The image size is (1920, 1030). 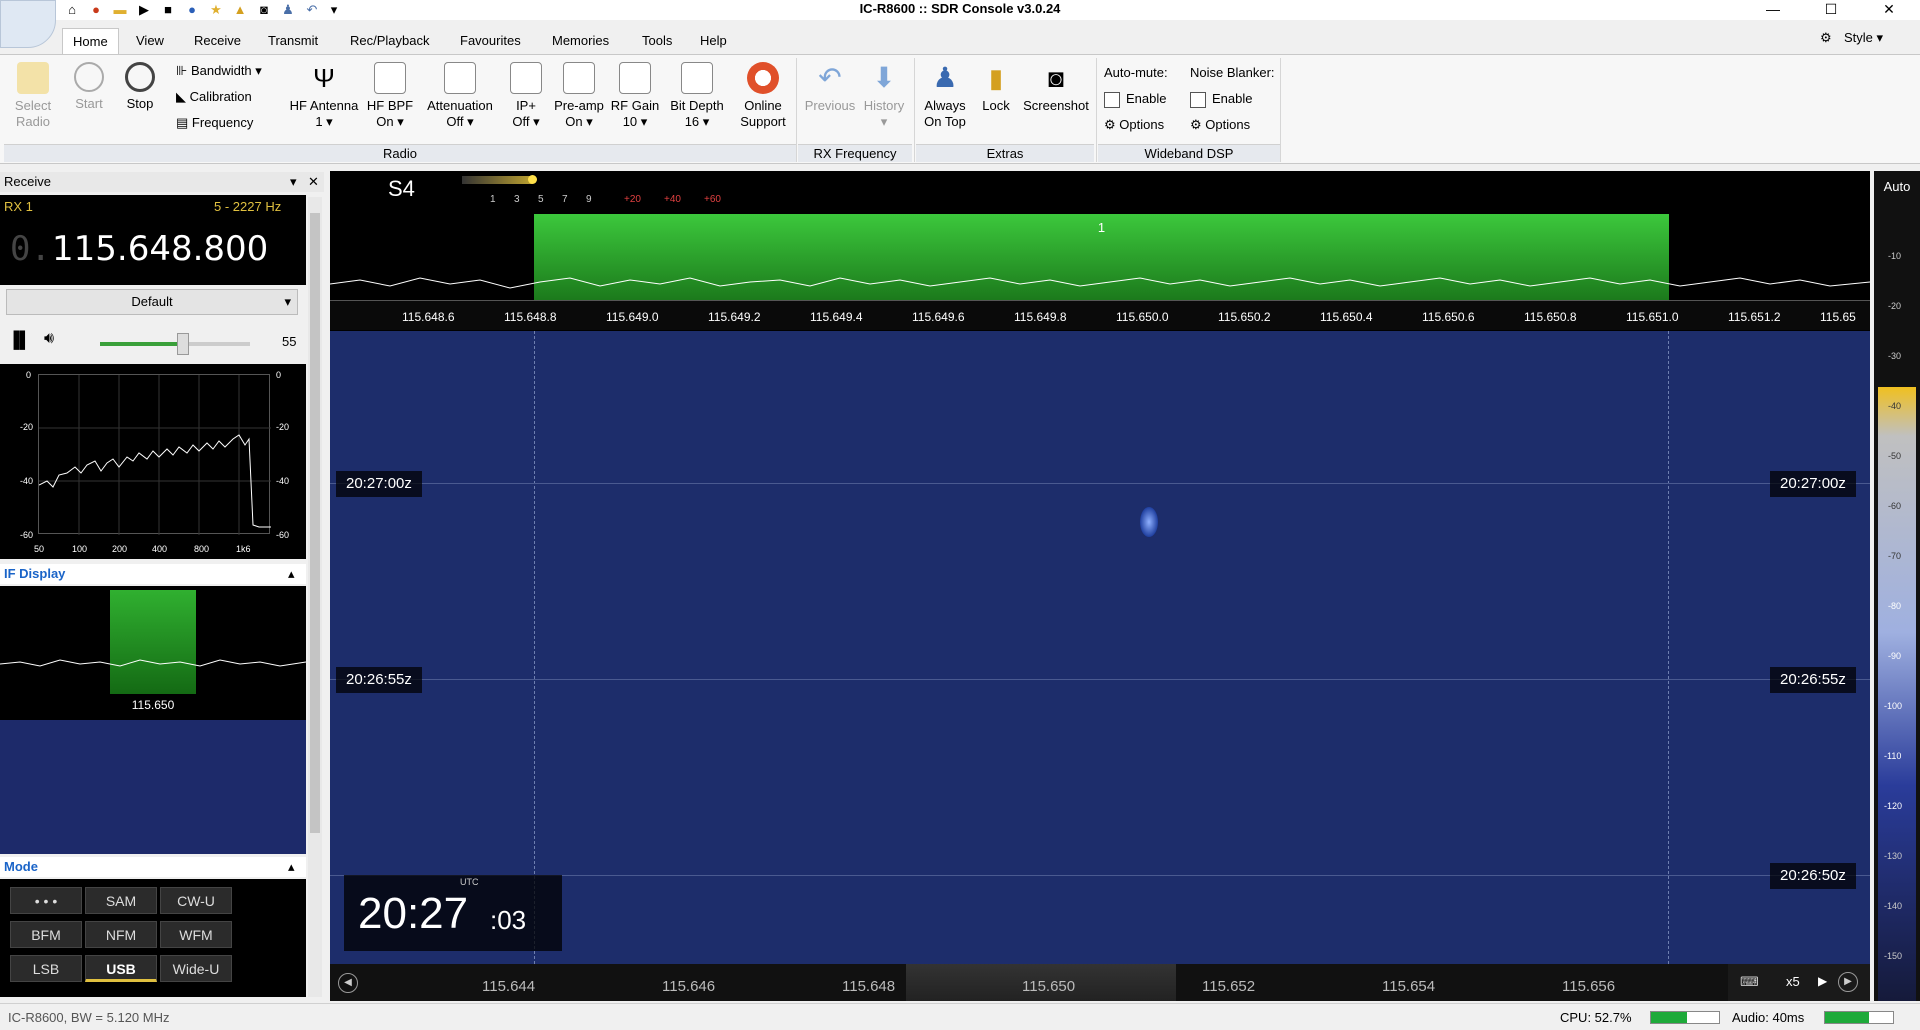 I want to click on folder-icon: ▬, so click(x=120, y=10).